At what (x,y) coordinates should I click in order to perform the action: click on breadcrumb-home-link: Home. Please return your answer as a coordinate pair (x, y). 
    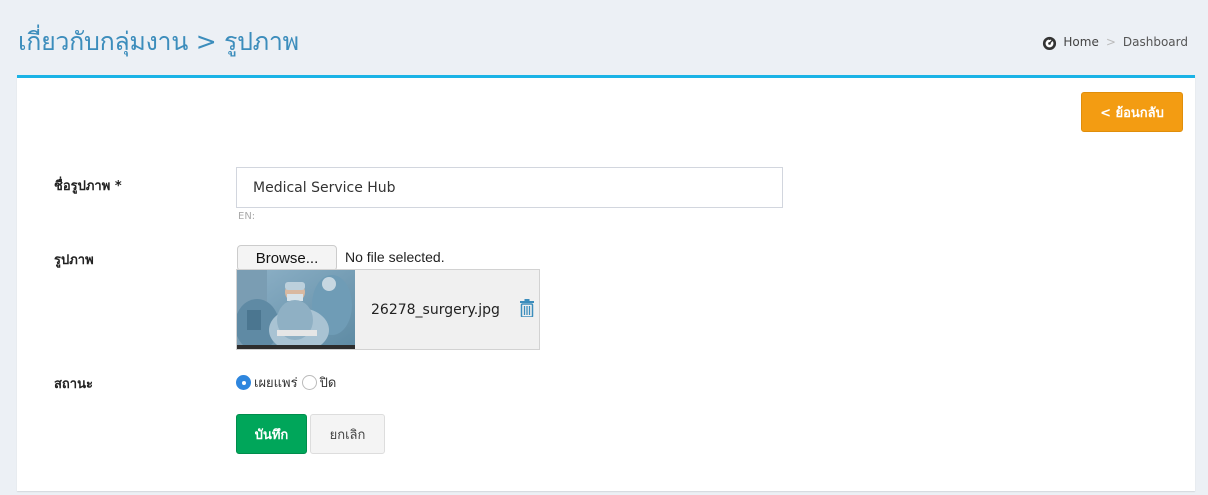
    Looking at the image, I should click on (1080, 42).